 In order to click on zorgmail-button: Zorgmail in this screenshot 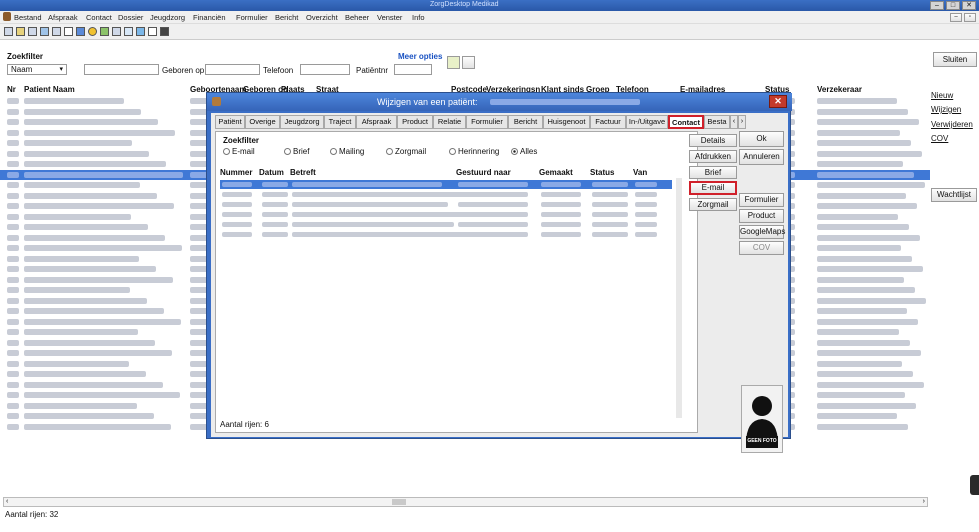, I will do `click(713, 204)`.